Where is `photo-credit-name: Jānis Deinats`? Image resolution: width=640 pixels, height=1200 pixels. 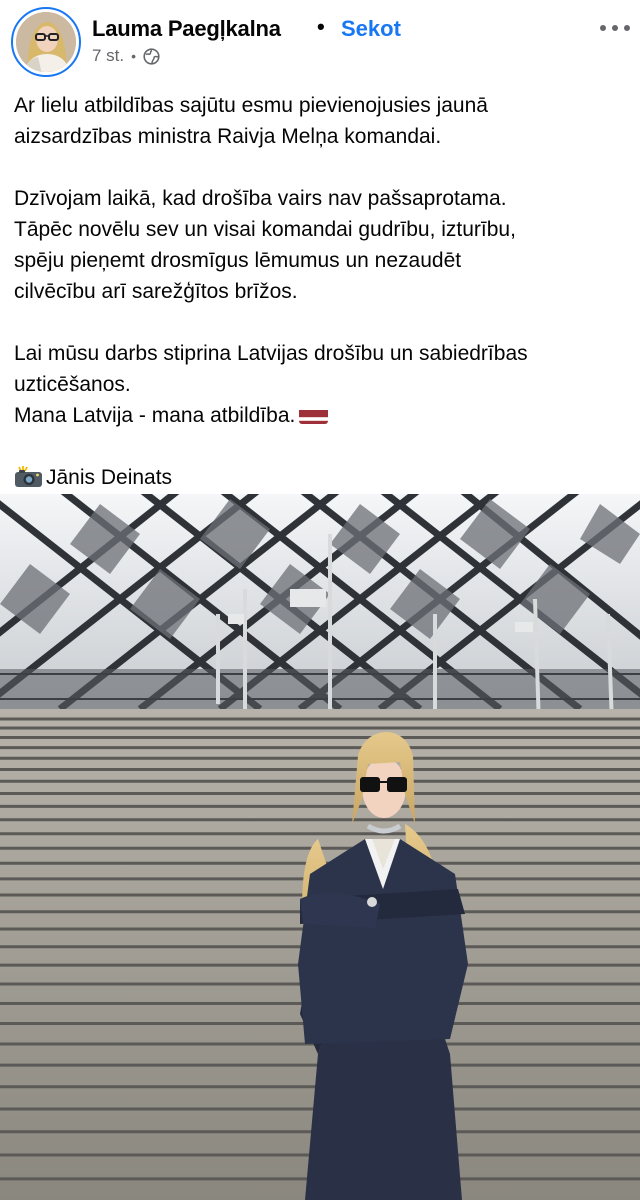 photo-credit-name: Jānis Deinats is located at coordinates (109, 477).